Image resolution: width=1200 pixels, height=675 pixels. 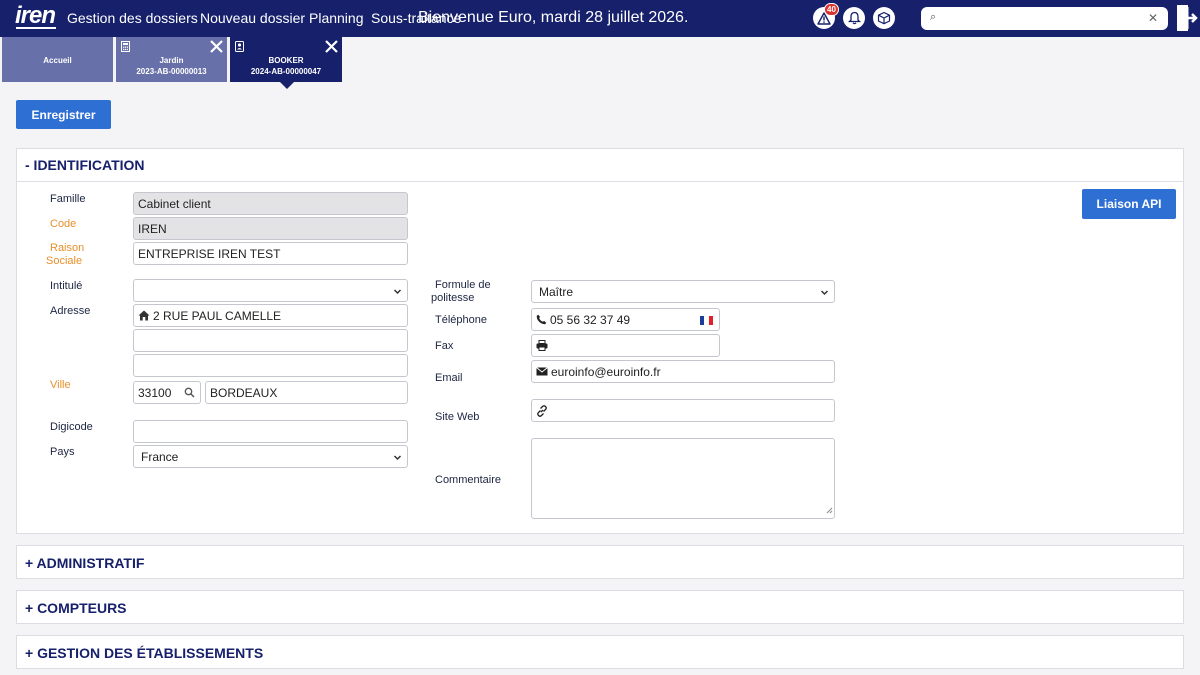 What do you see at coordinates (60, 385) in the screenshot?
I see `ville-label: Ville` at bounding box center [60, 385].